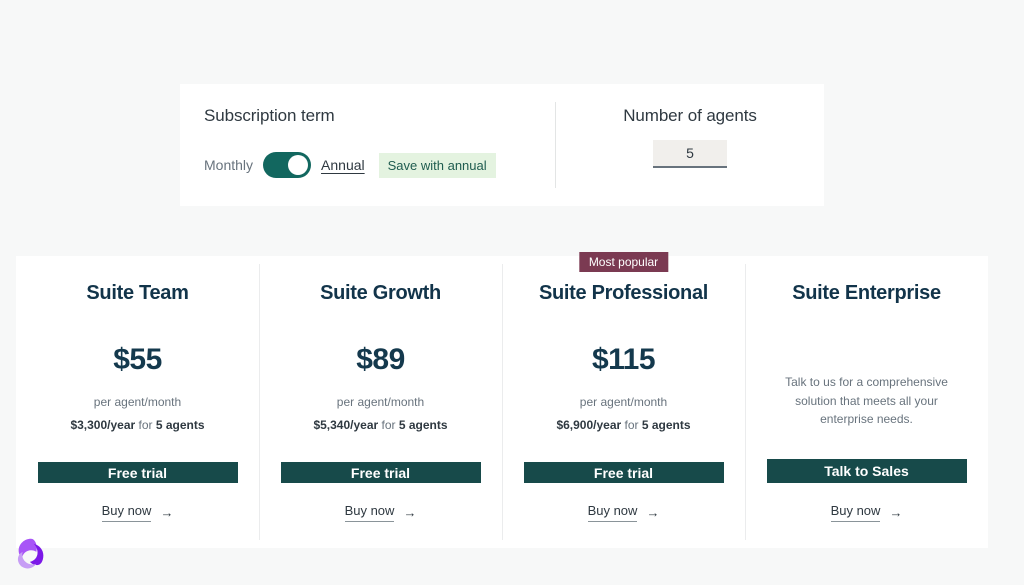  I want to click on plan-annual-total: $6,900/year for 5 agents, so click(623, 425).